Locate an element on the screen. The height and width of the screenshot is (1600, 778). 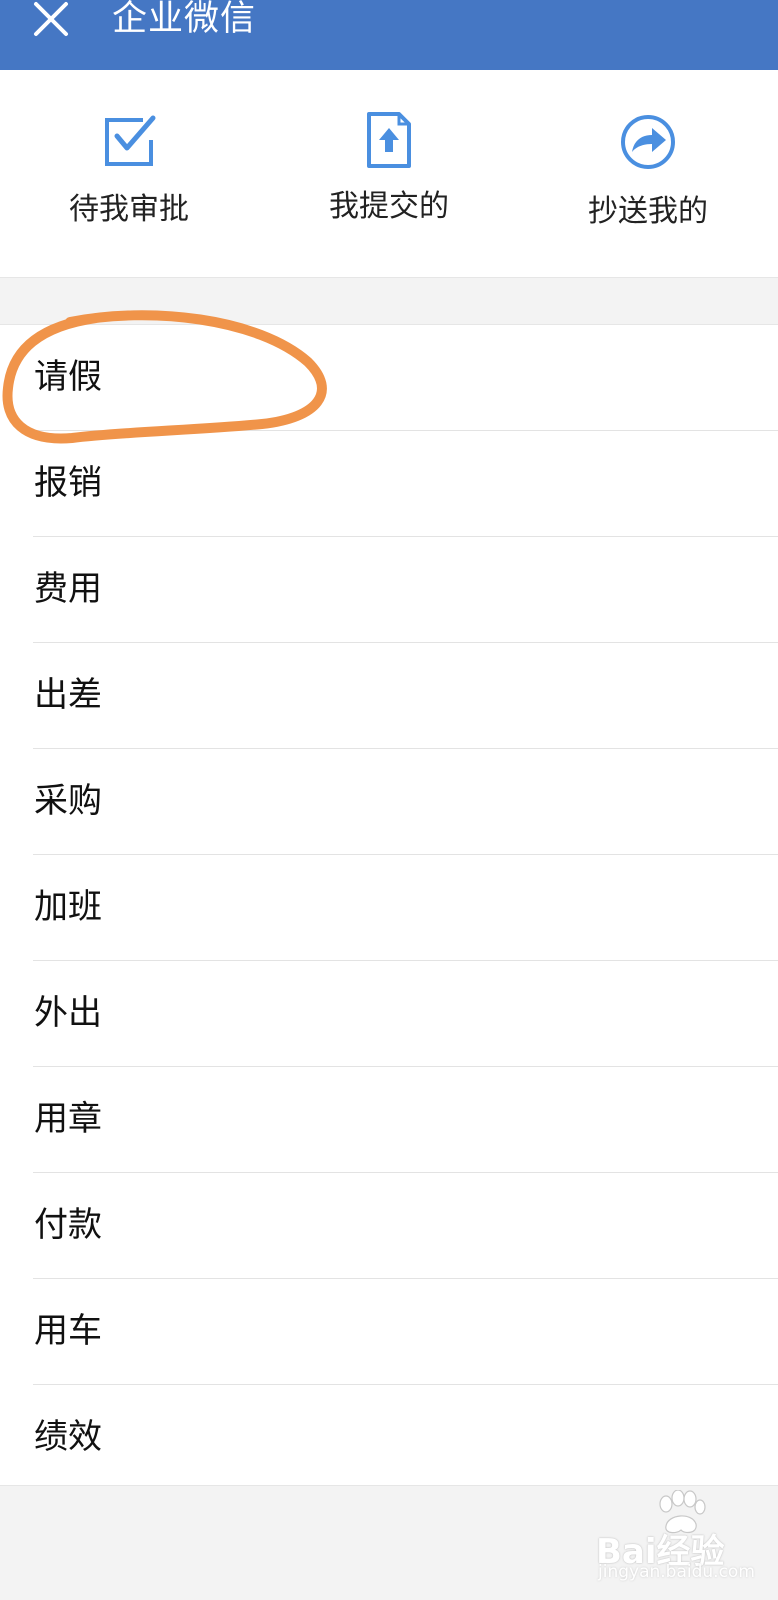
my-submitted-button: 我提交的 is located at coordinates (389, 174).